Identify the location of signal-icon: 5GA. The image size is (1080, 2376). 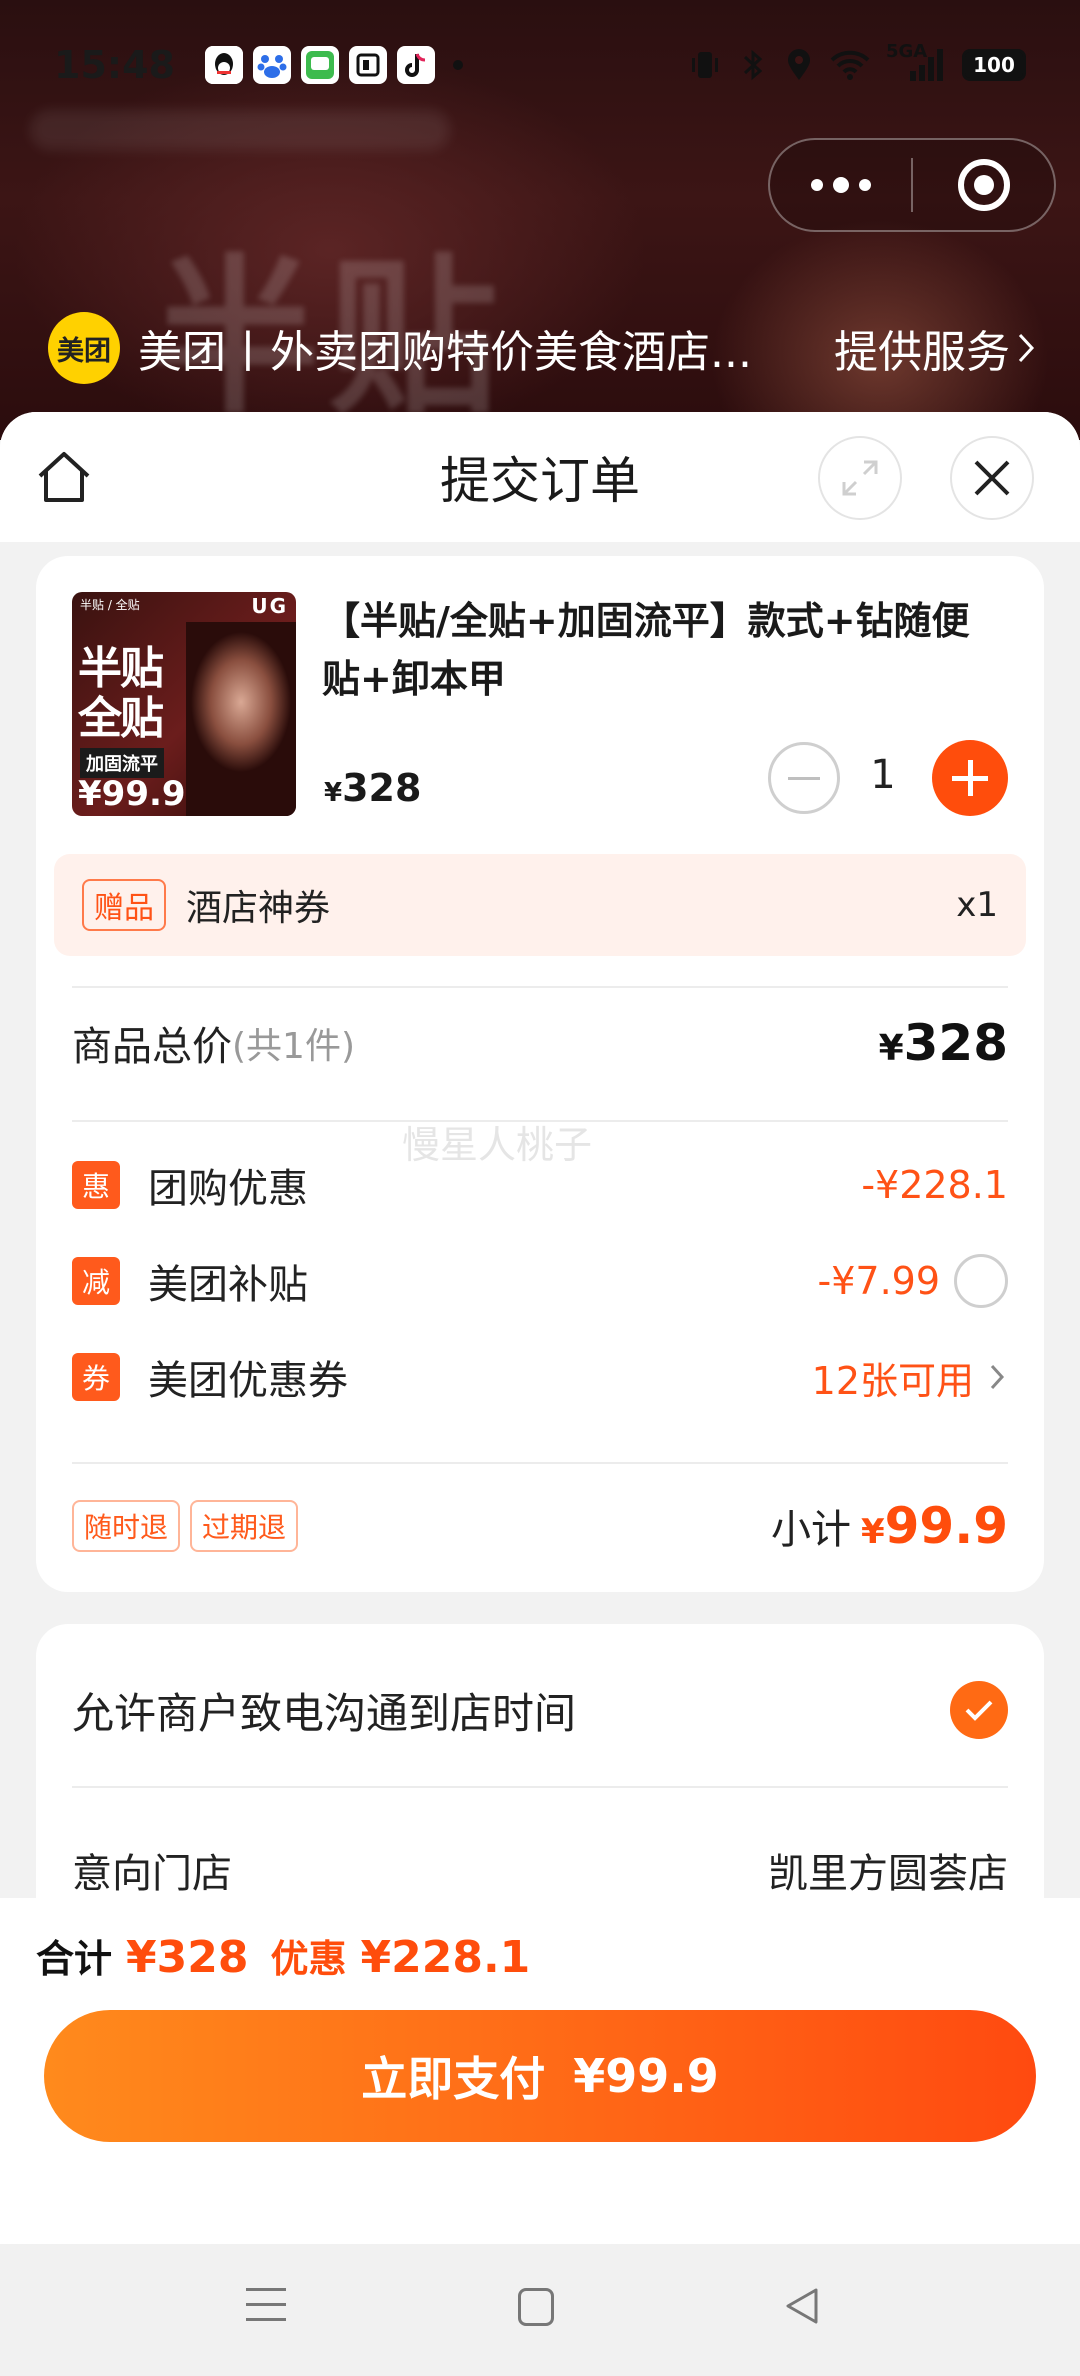
(916, 62).